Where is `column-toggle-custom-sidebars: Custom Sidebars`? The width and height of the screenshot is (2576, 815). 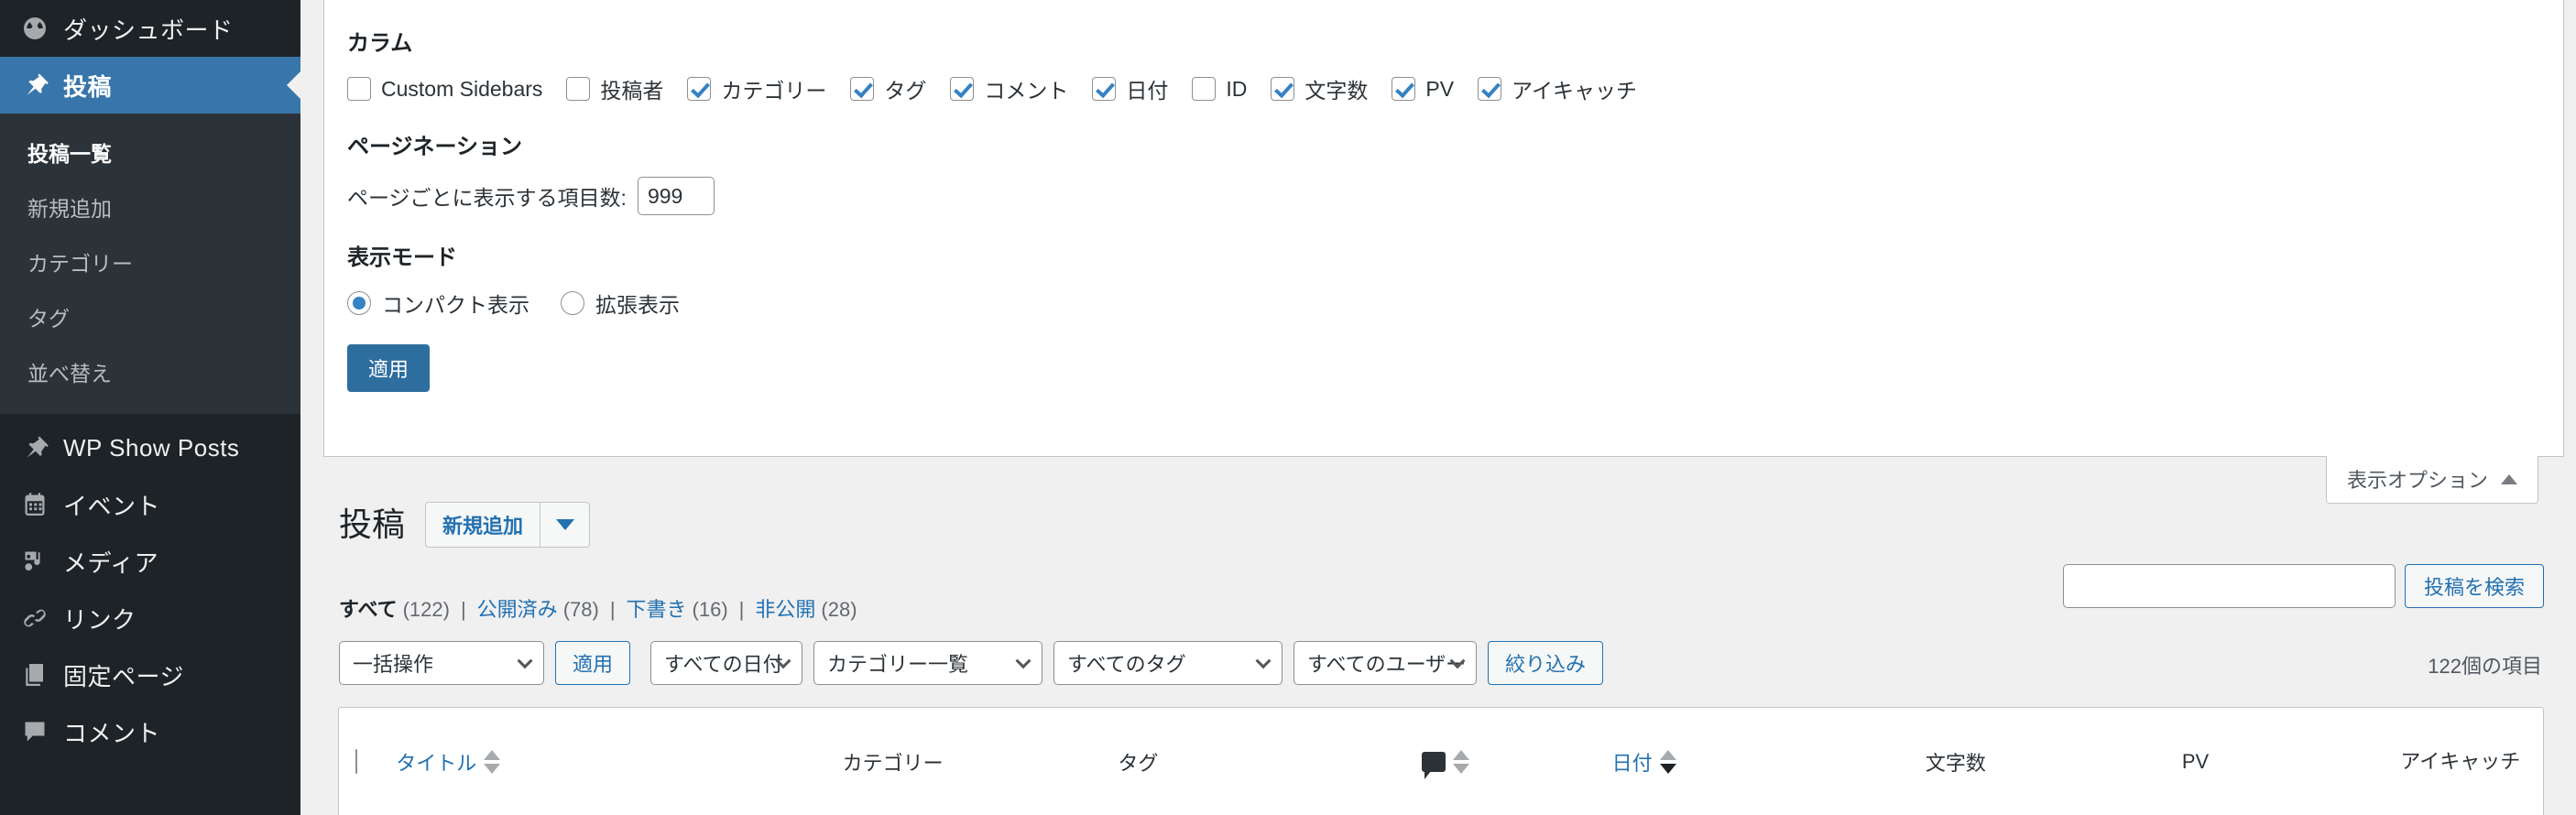
column-toggle-custom-sidebars: Custom Sidebars is located at coordinates (445, 89).